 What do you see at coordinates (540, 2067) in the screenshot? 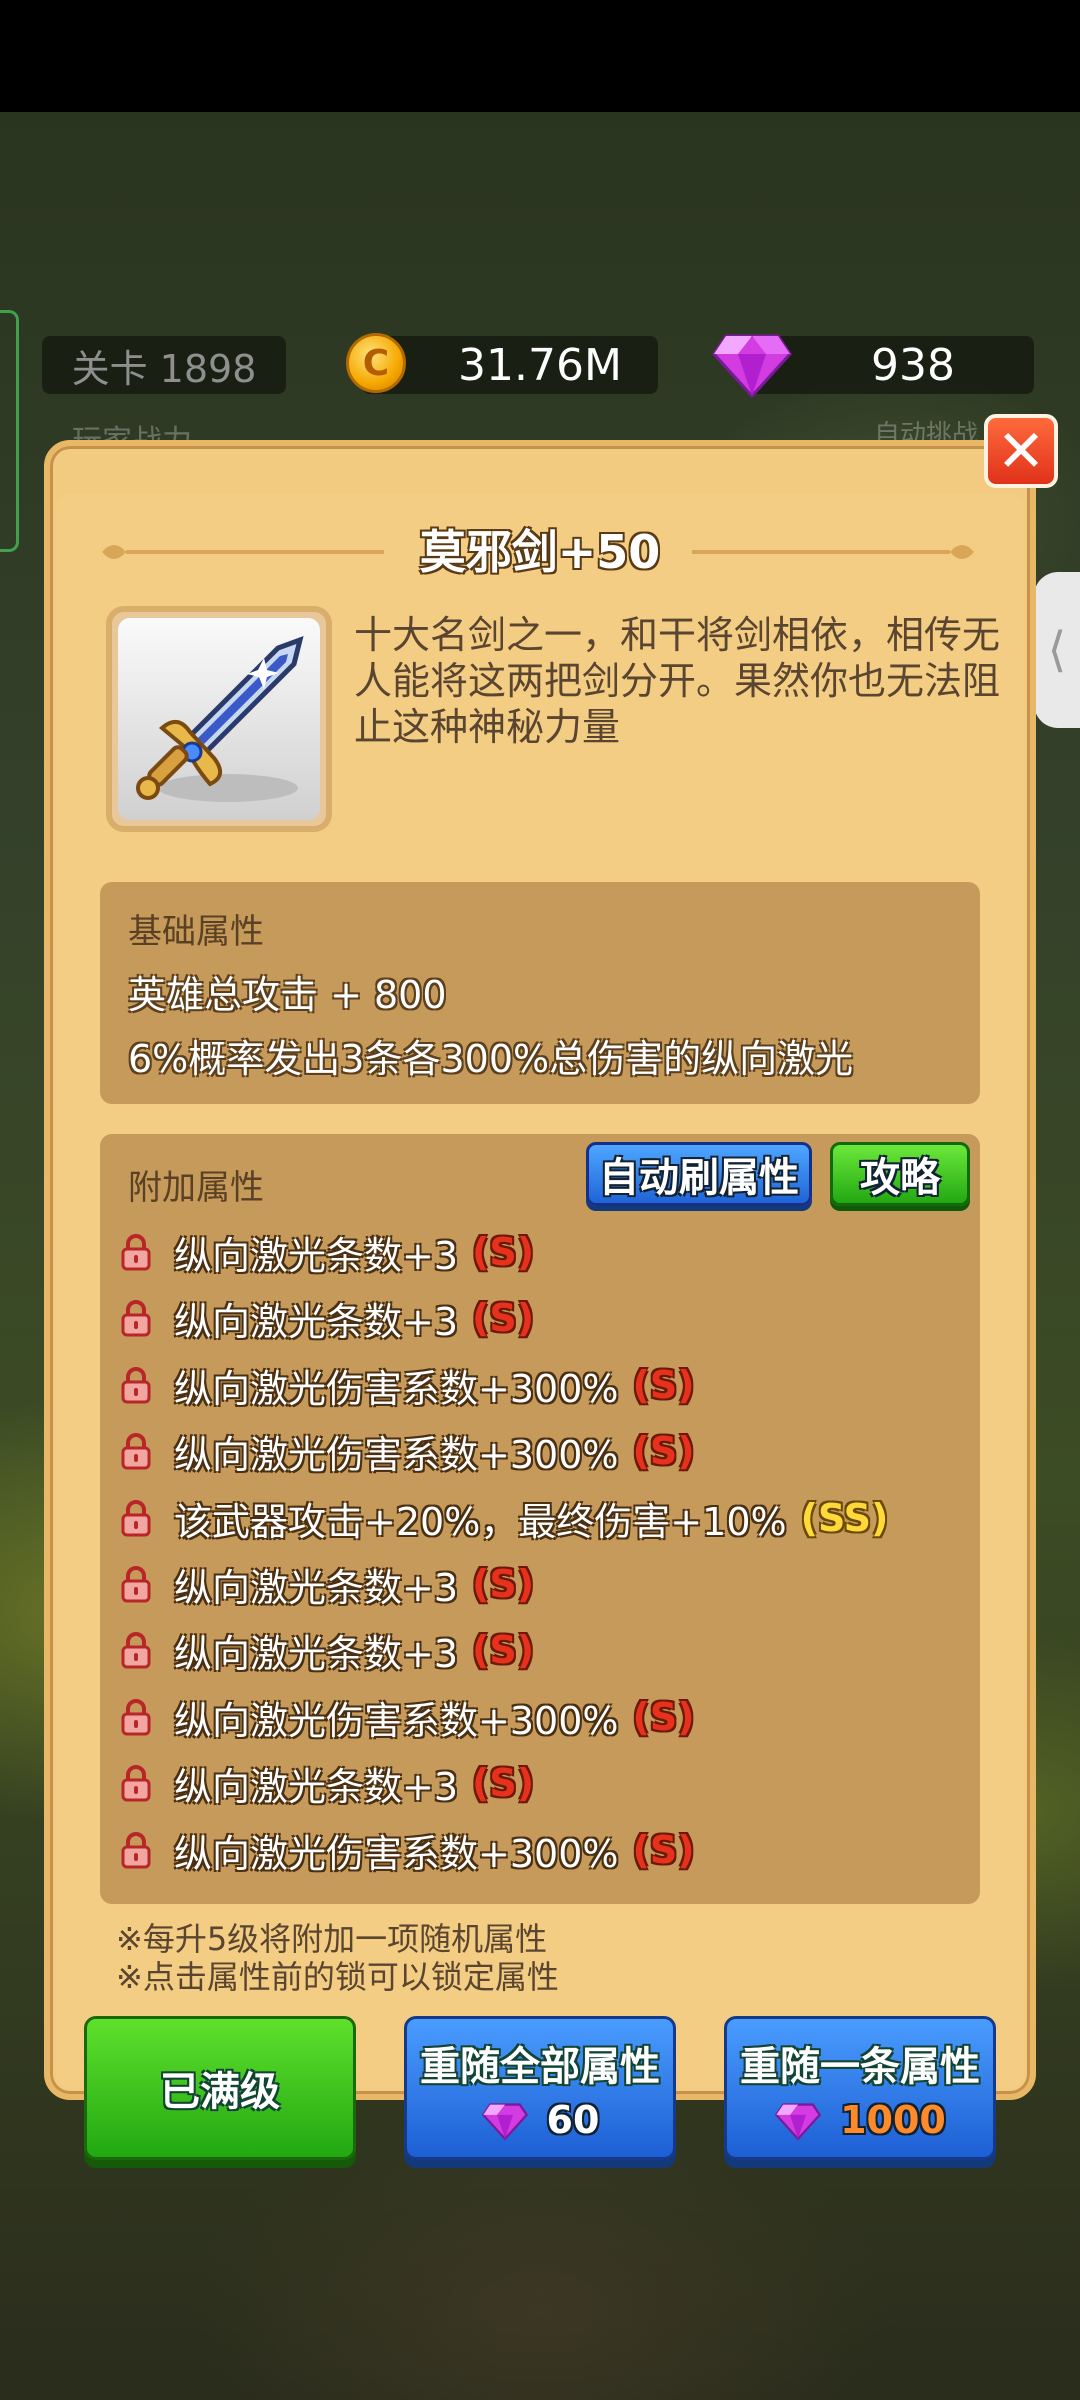
I see `reroll-all-label: 重随全部属性` at bounding box center [540, 2067].